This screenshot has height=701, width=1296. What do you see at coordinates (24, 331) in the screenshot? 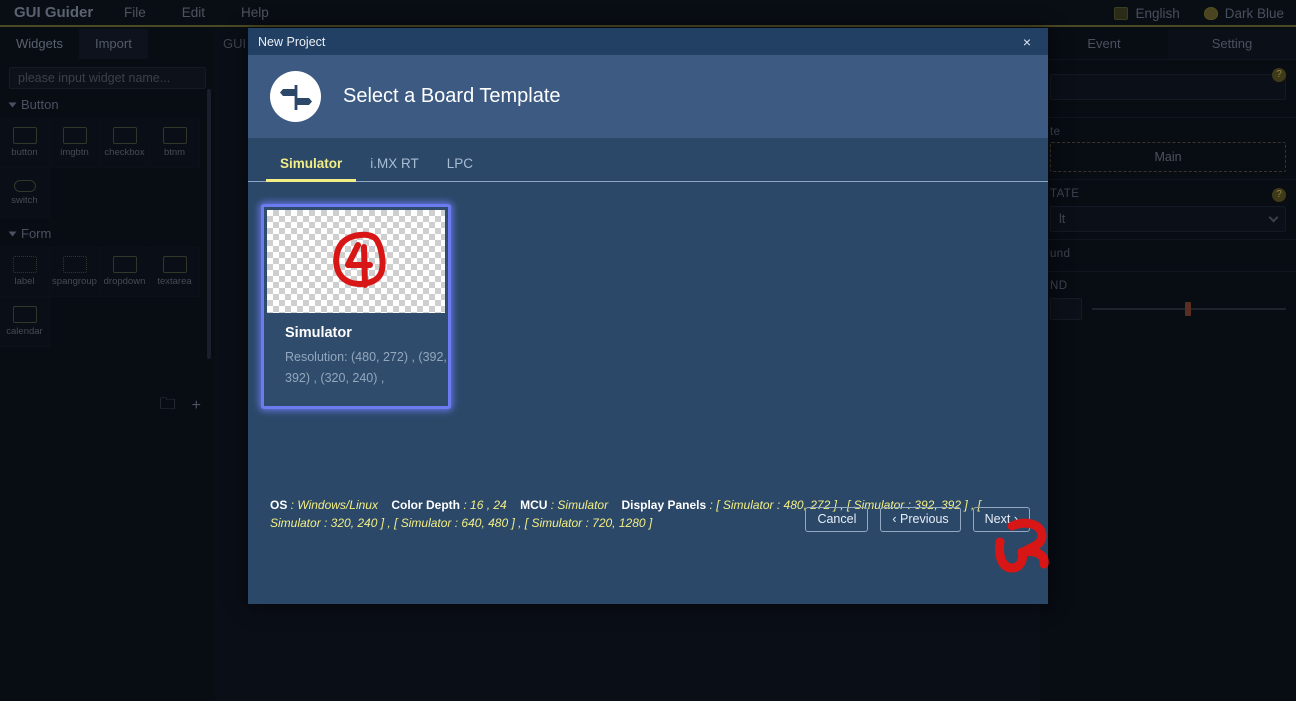
I see `widget-label: calendar` at bounding box center [24, 331].